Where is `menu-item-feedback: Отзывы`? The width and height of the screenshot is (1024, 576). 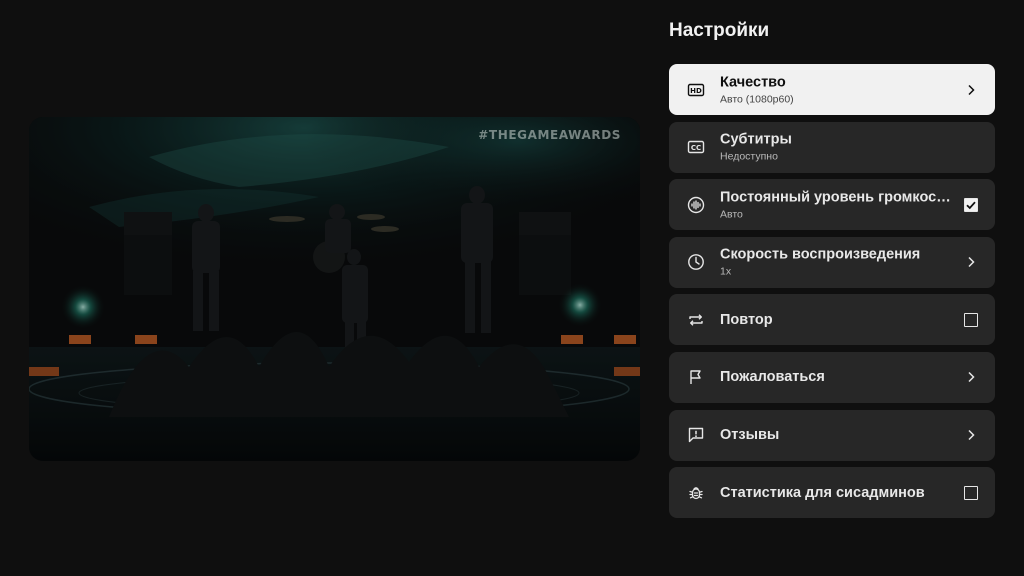
menu-item-feedback: Отзывы is located at coordinates (832, 435).